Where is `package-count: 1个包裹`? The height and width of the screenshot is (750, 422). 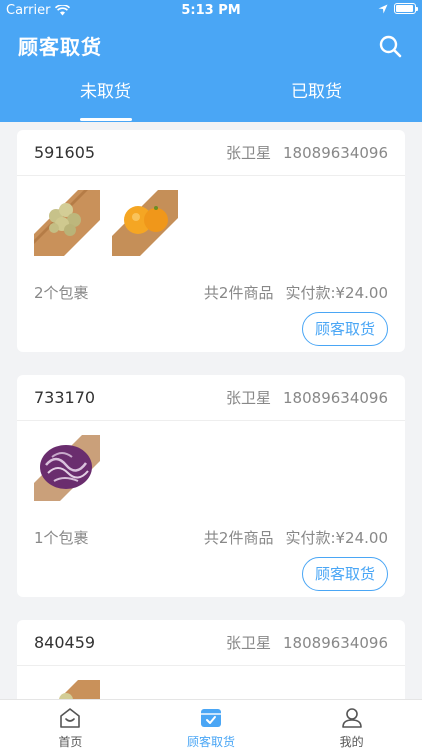
package-count: 1个包裹 is located at coordinates (61, 537).